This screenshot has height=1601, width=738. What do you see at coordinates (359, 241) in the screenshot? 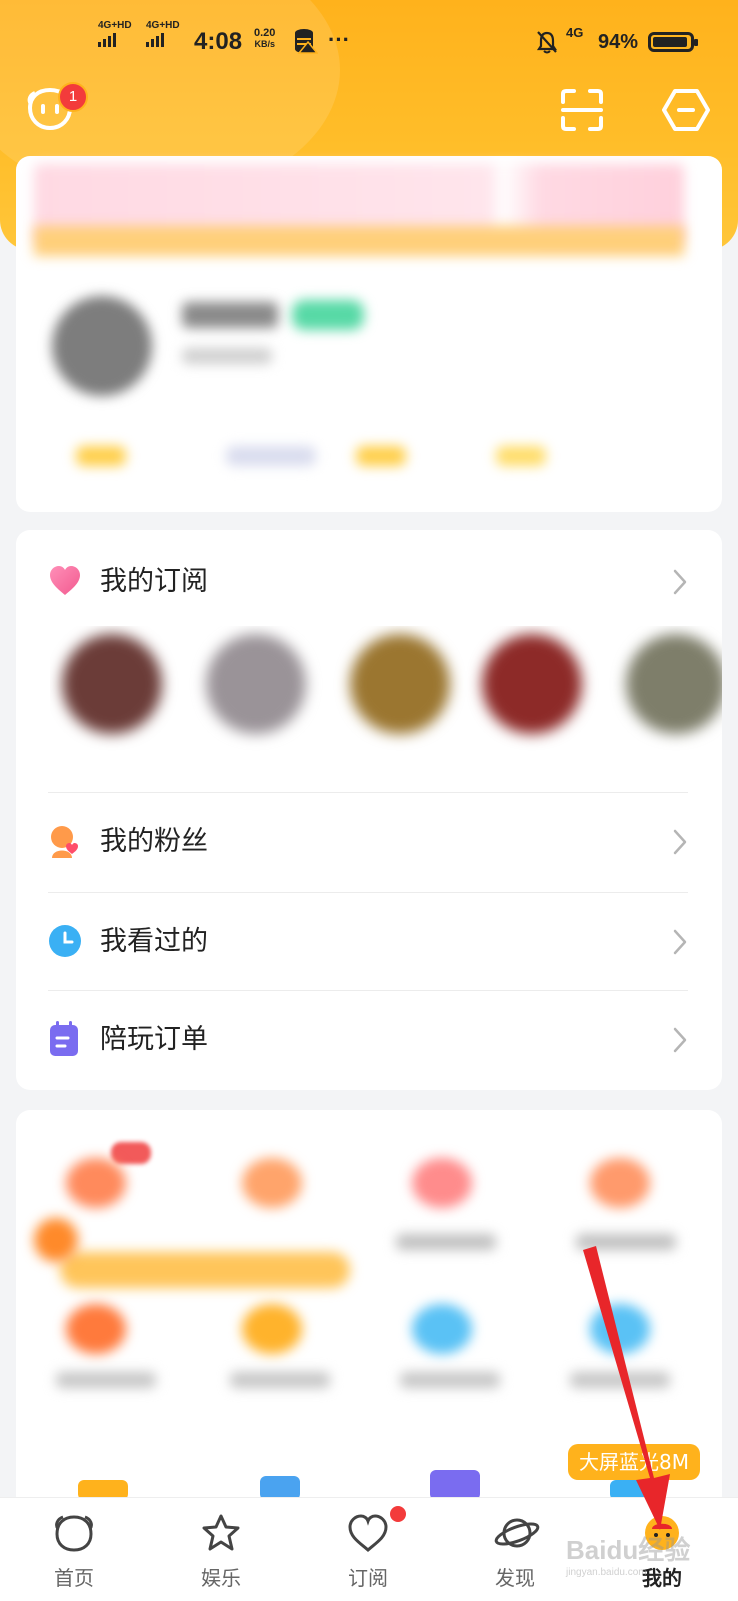
I see `banner-strip-blurred` at bounding box center [359, 241].